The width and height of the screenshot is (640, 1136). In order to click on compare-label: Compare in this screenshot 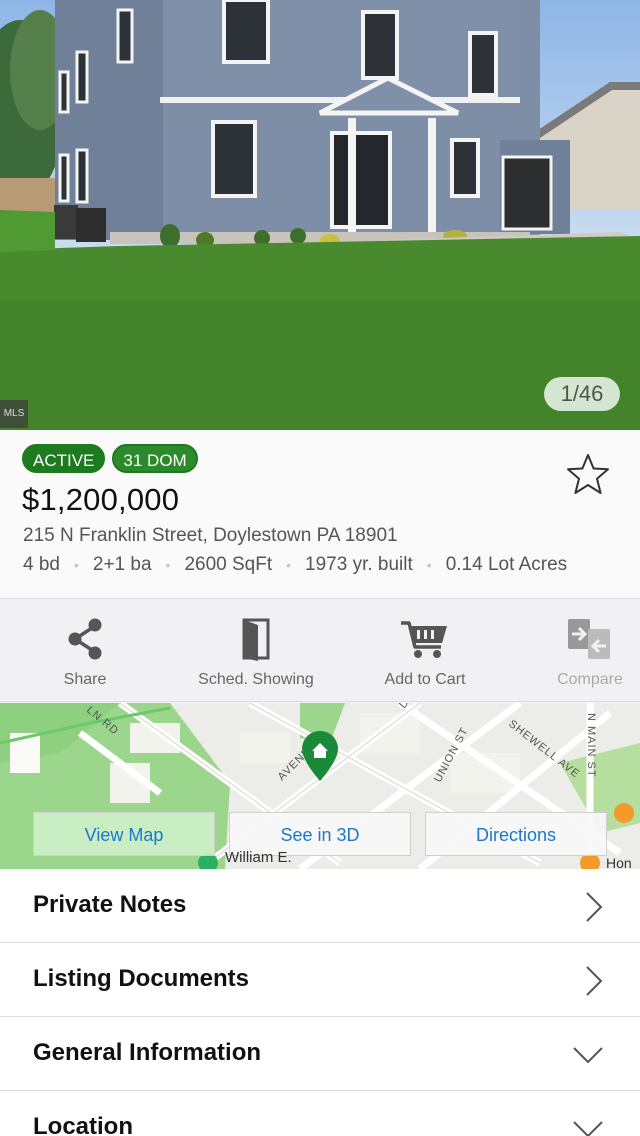, I will do `click(590, 679)`.